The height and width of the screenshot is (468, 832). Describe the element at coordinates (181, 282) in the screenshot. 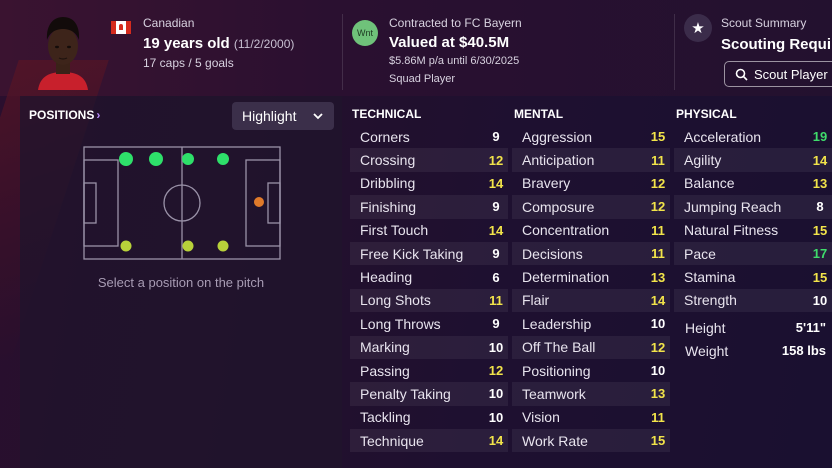

I see `pitch-hint: Select a position on the pitch` at that location.